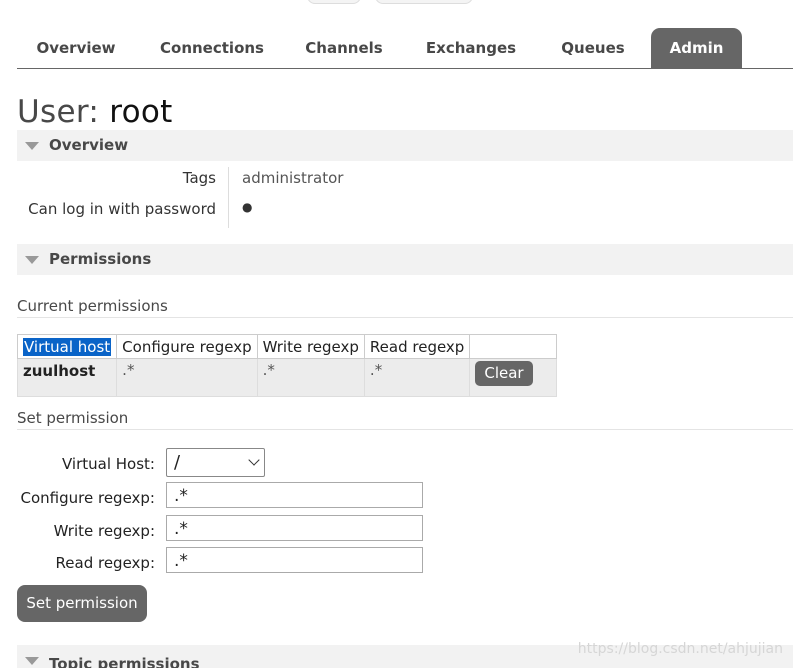 The width and height of the screenshot is (793, 668). I want to click on tab-admin: Admin, so click(696, 48).